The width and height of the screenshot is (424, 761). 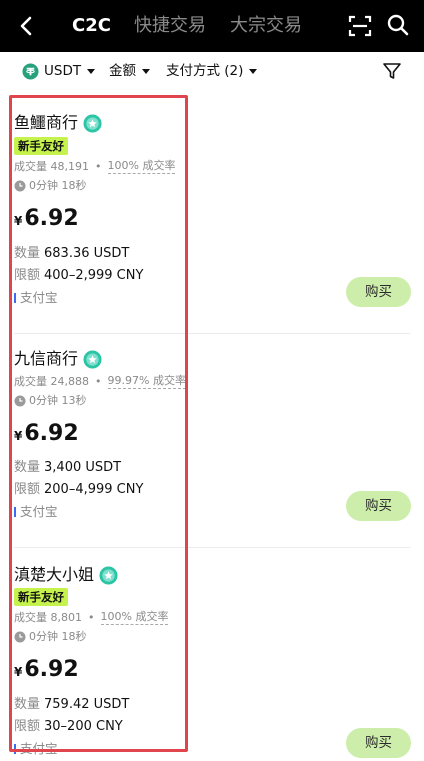 I want to click on filter-funnel-icon, so click(x=392, y=71).